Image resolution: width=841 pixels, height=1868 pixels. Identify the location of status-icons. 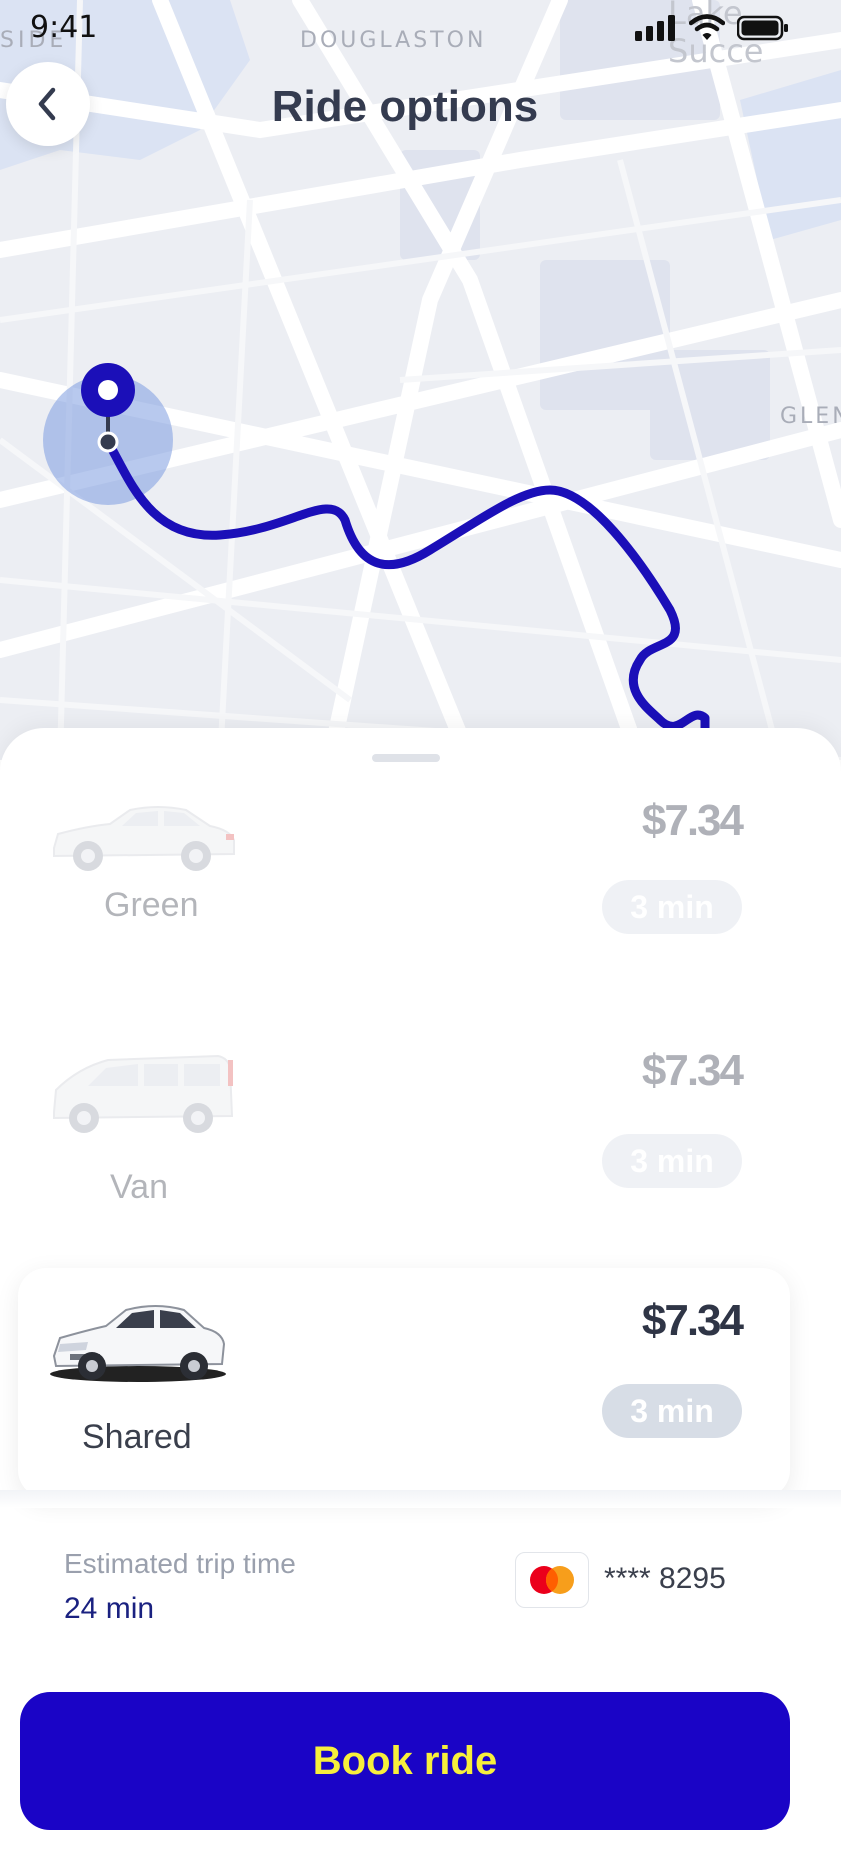
(712, 28).